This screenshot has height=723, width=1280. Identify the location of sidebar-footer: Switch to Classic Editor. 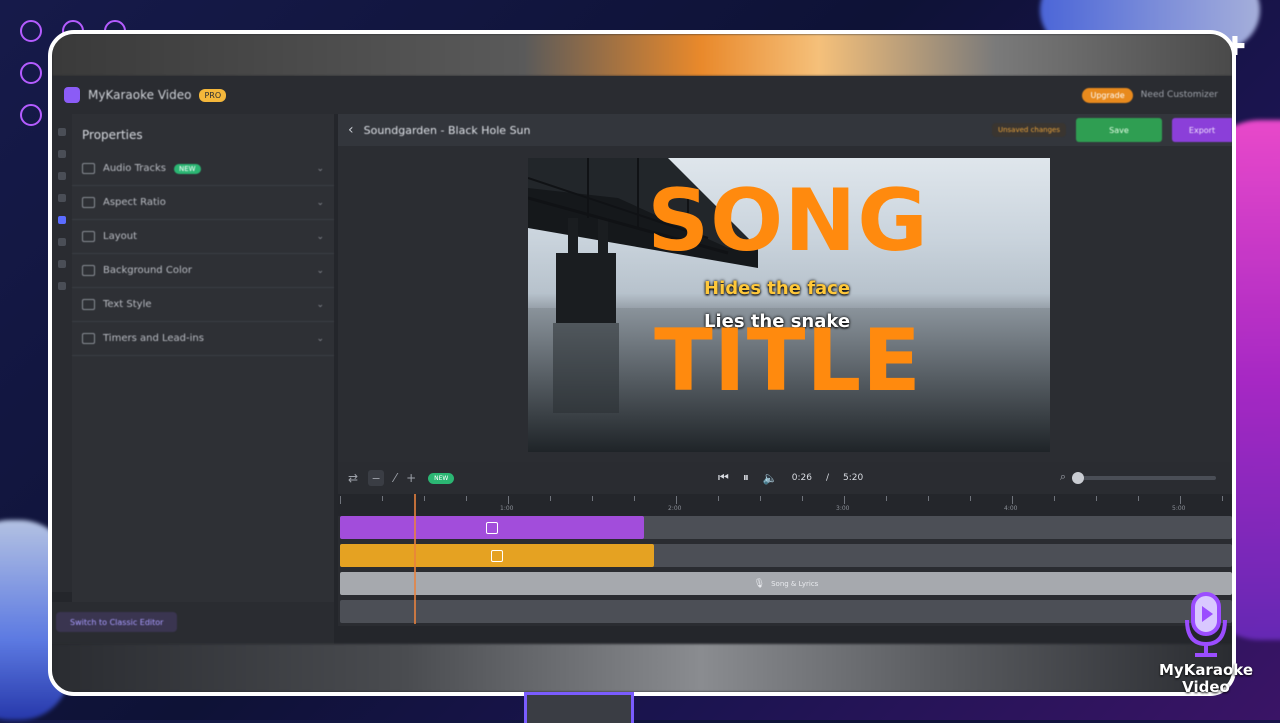
(193, 623).